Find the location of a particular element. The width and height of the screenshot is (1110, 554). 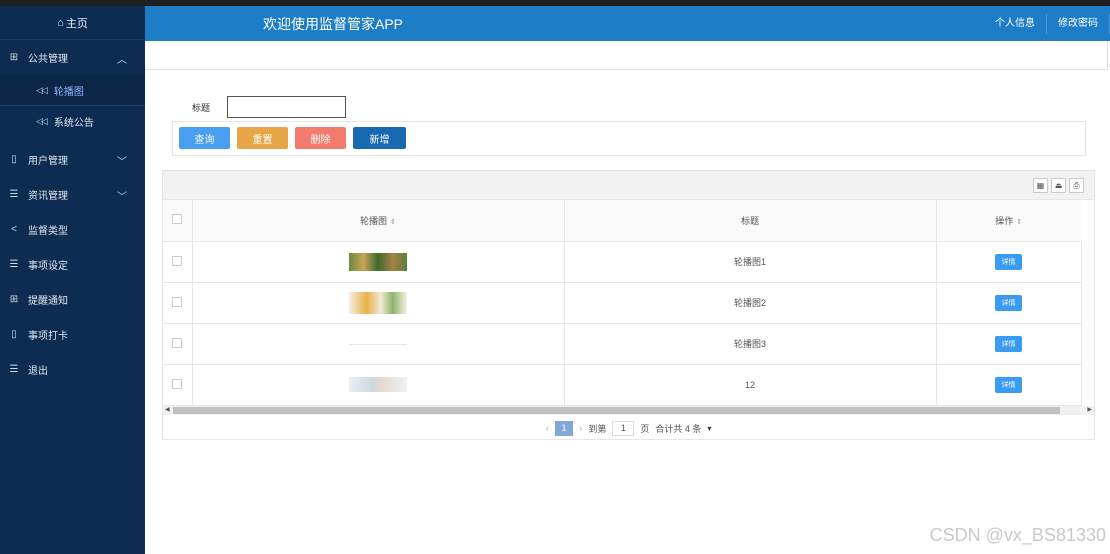

page-size-dropdown-icon: ▾ is located at coordinates (709, 428).